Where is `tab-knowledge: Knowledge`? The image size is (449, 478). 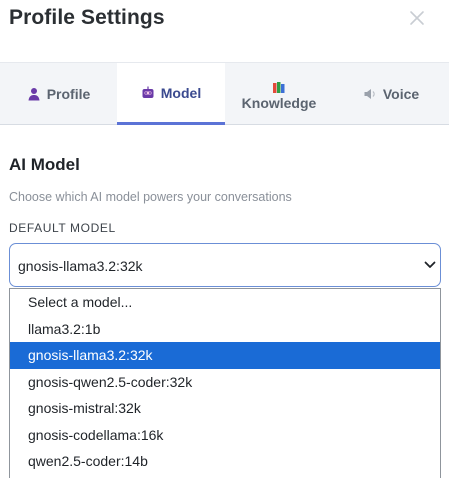 tab-knowledge: Knowledge is located at coordinates (279, 94).